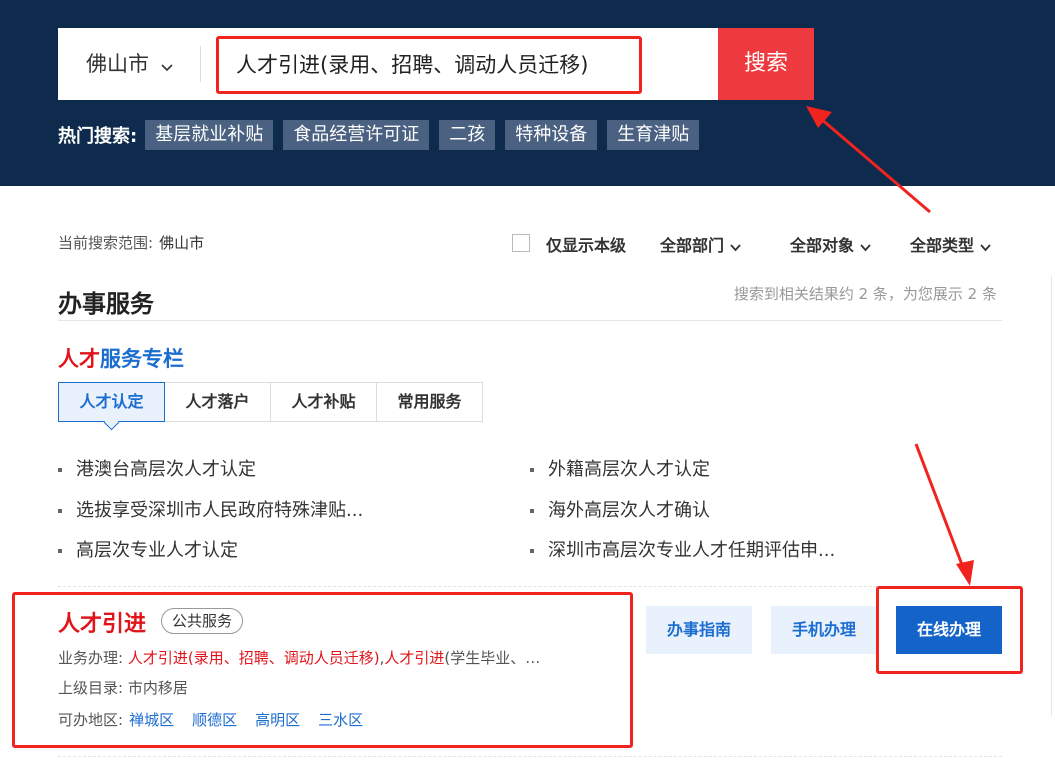  Describe the element at coordinates (111, 402) in the screenshot. I see `tab-talent-certification: 人才认定` at that location.